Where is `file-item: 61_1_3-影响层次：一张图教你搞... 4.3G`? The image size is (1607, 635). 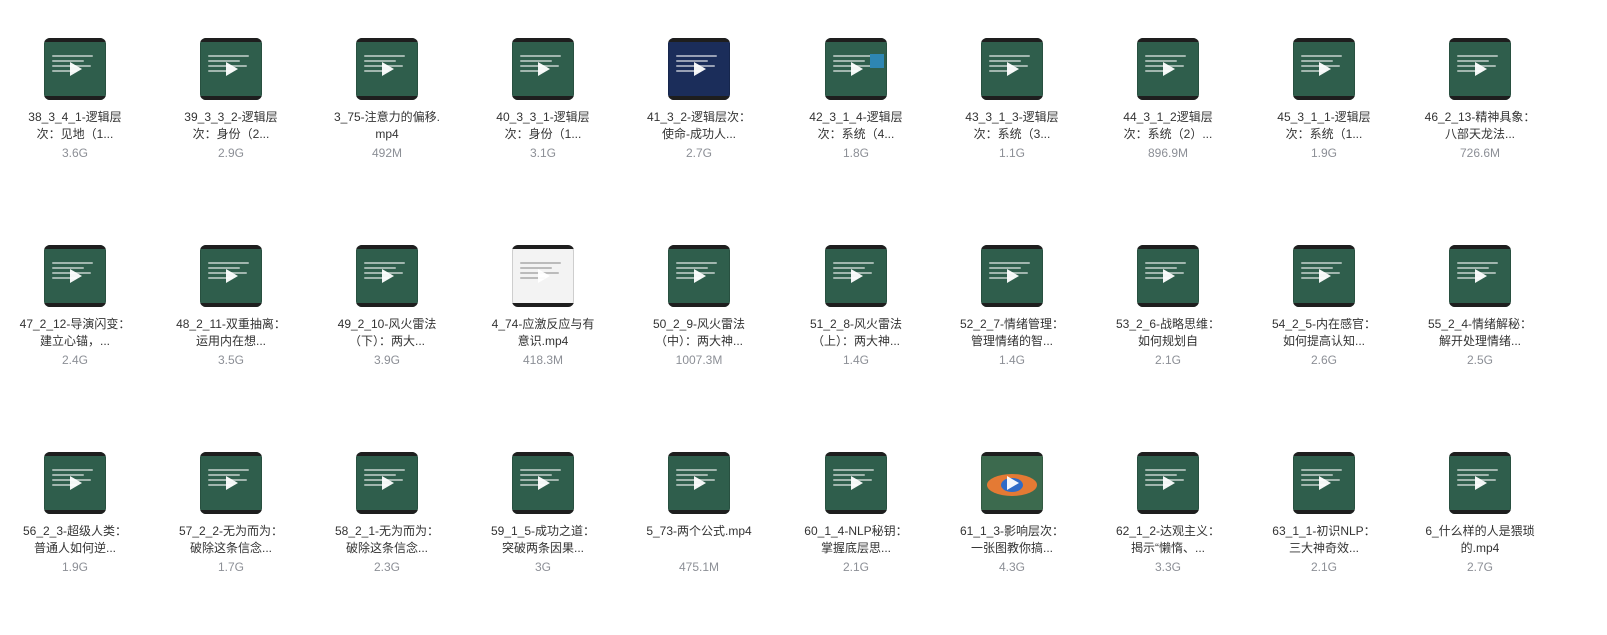
file-item: 61_1_3-影响层次：一张图教你搞... 4.3G is located at coordinates (1012, 513).